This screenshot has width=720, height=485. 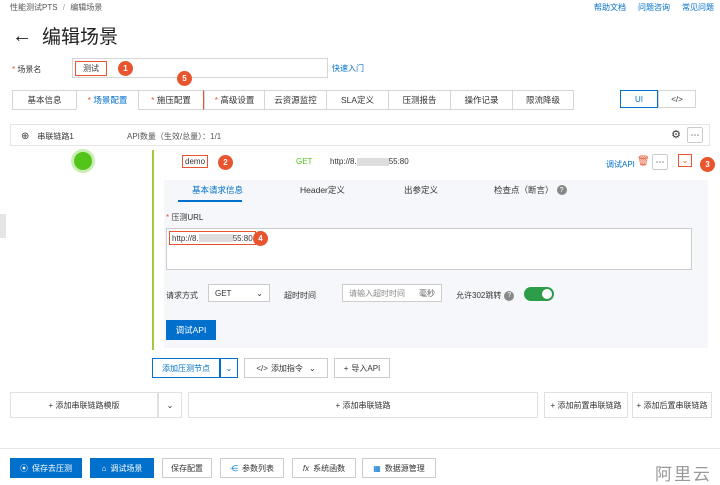 What do you see at coordinates (182, 295) in the screenshot?
I see `method-label: 请求方式` at bounding box center [182, 295].